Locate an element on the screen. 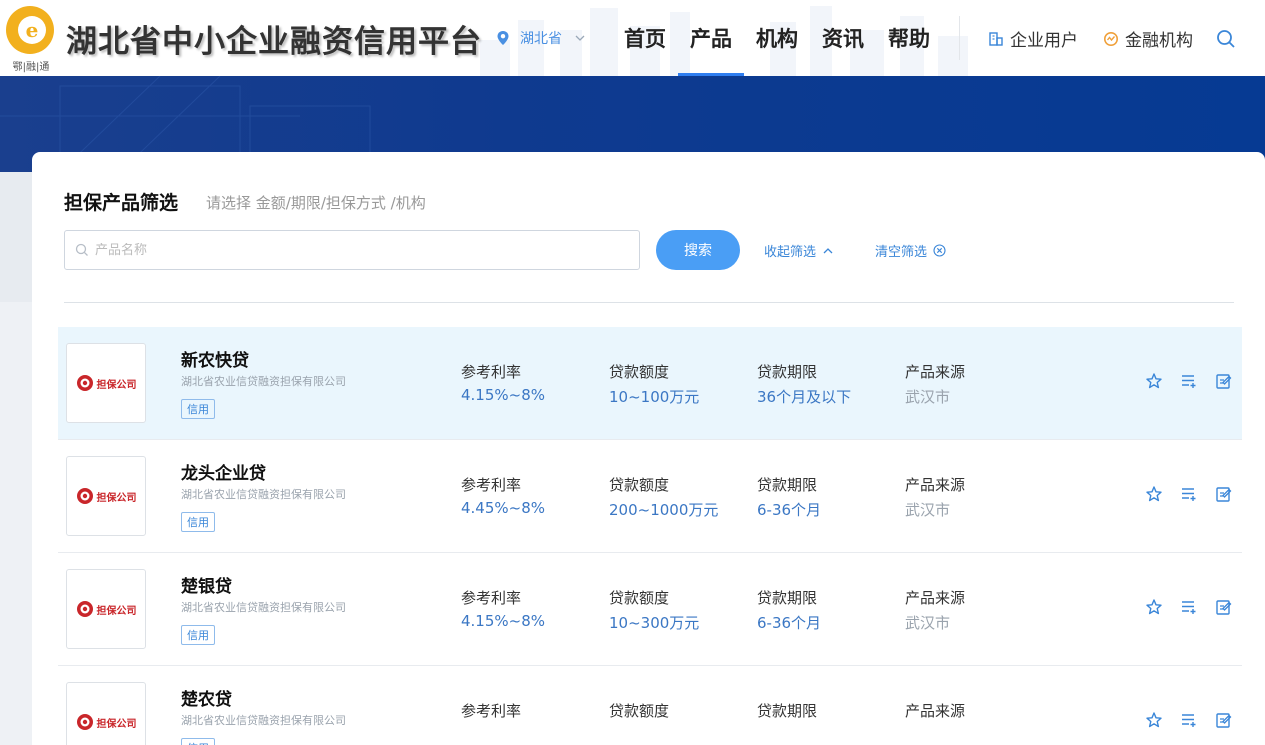  financial-institution-link: 金融机构 is located at coordinates (1148, 38).